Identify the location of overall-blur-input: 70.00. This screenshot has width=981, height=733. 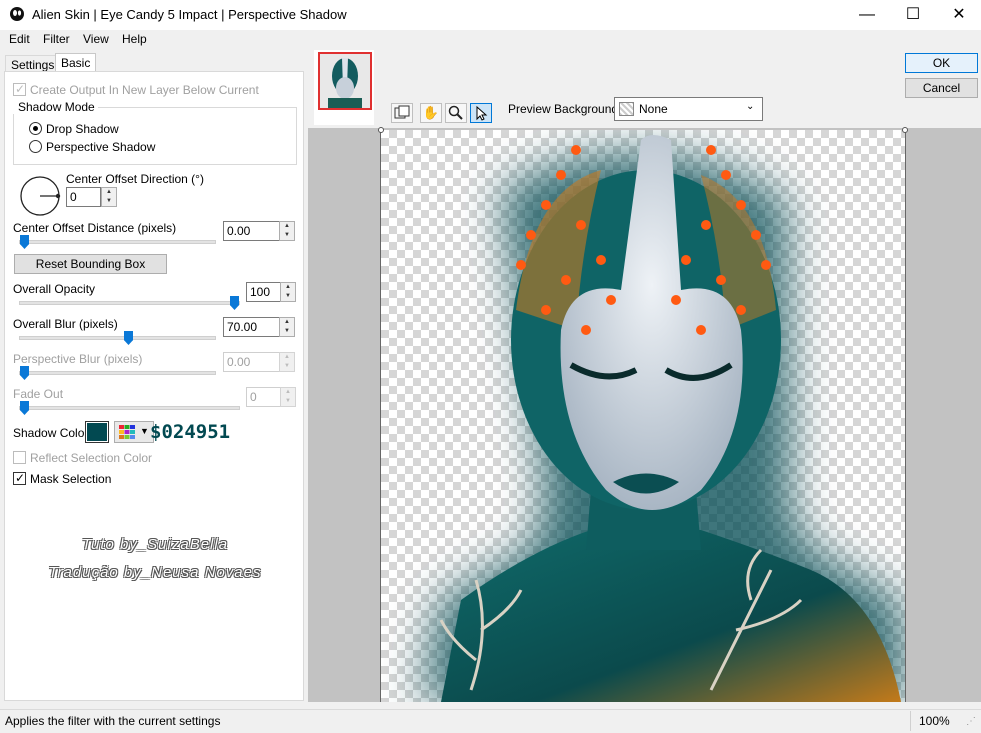
(251, 327).